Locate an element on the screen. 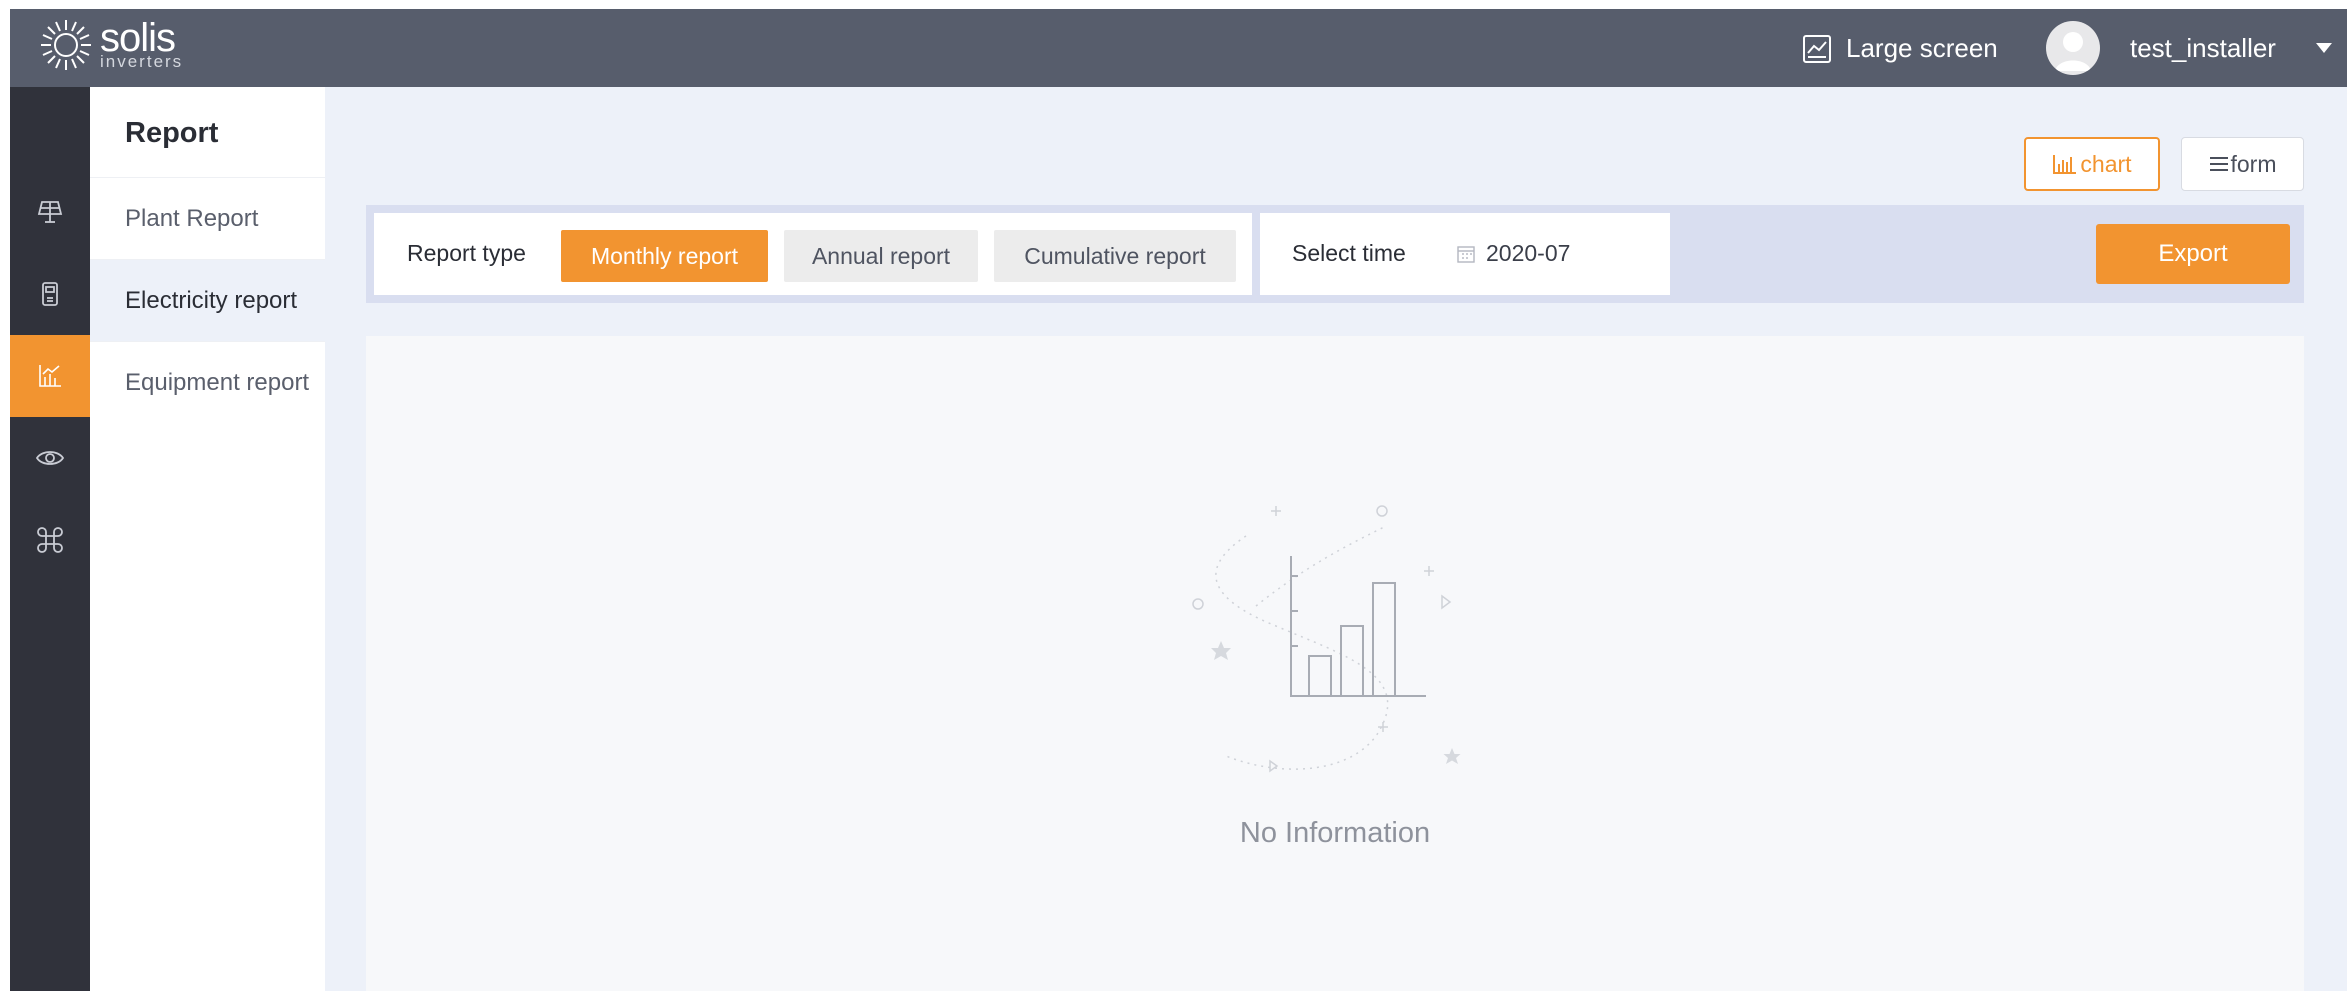 Image resolution: width=2349 pixels, height=991 pixels. large-screen-link: Large screen is located at coordinates (1900, 48).